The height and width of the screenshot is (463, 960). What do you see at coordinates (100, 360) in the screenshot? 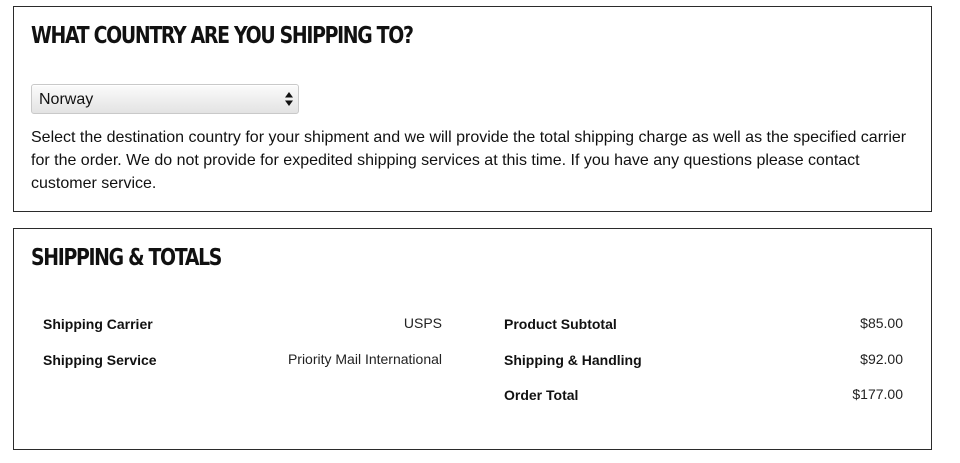
I see `shipping-service-label: Shipping Service` at bounding box center [100, 360].